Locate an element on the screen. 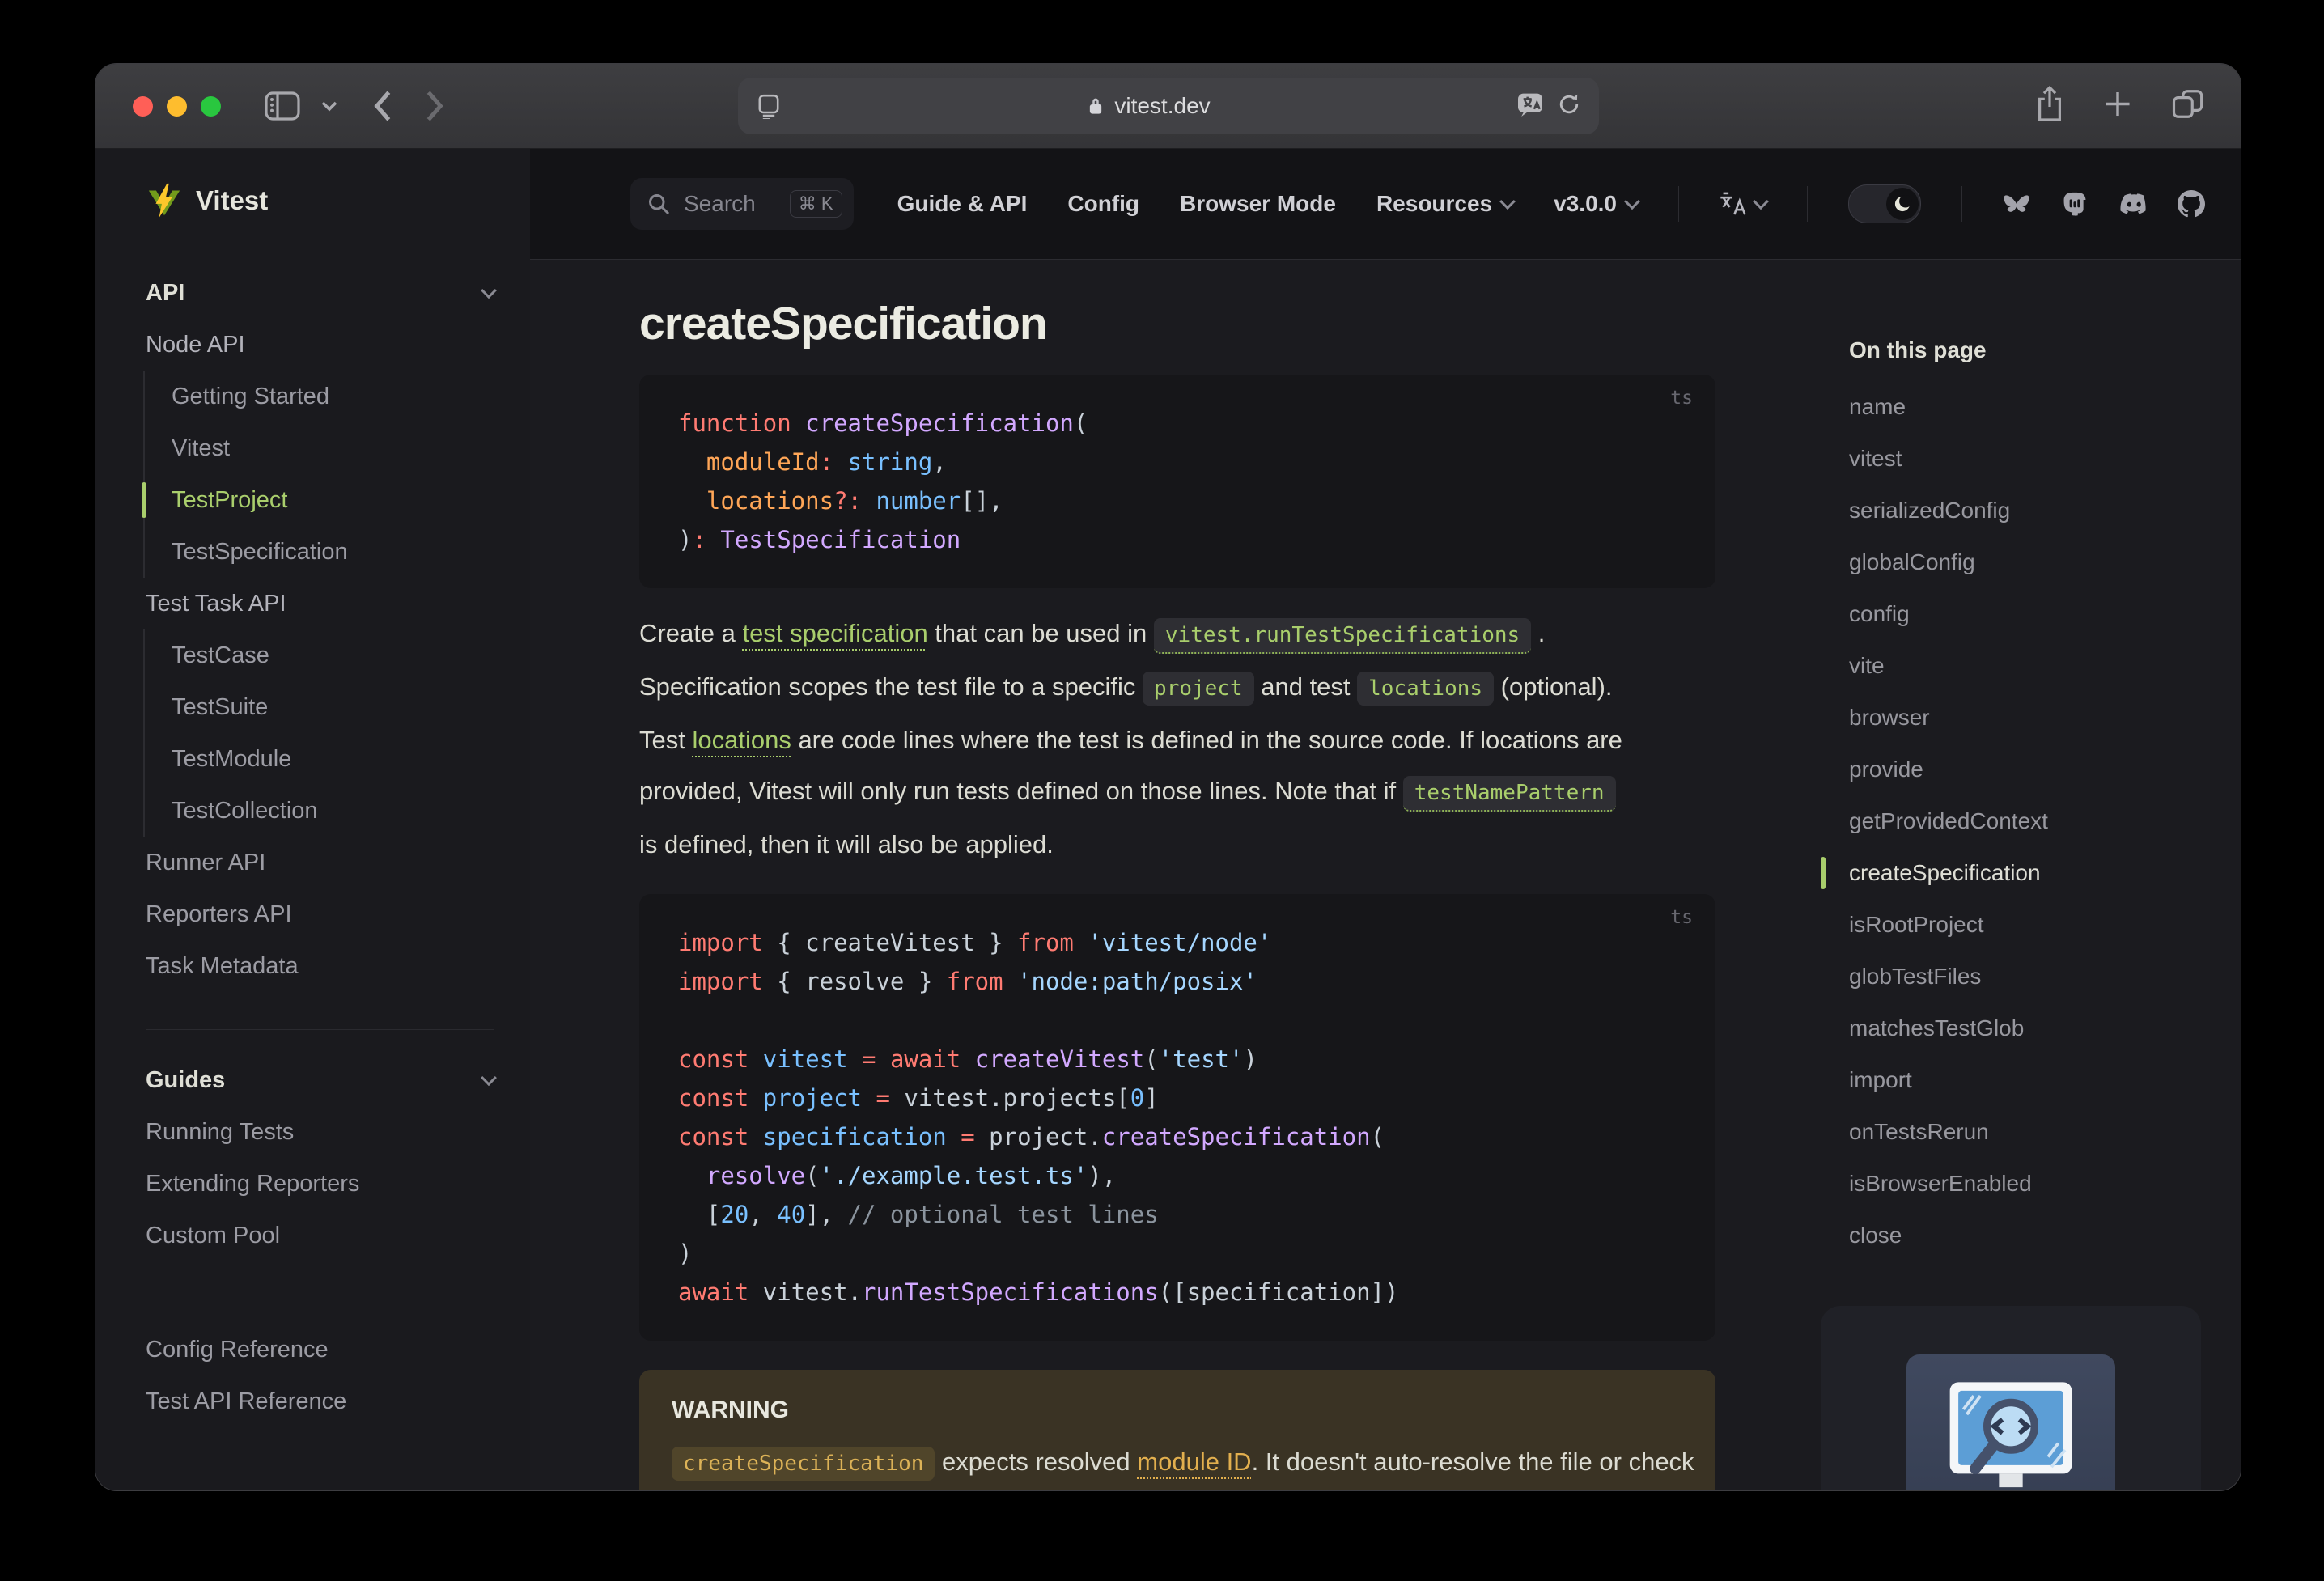 This screenshot has width=2324, height=1581. reader-view-icon is located at coordinates (769, 106).